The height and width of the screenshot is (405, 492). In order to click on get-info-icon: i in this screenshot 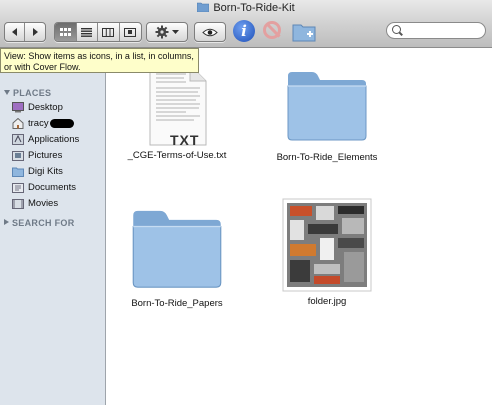, I will do `click(244, 31)`.